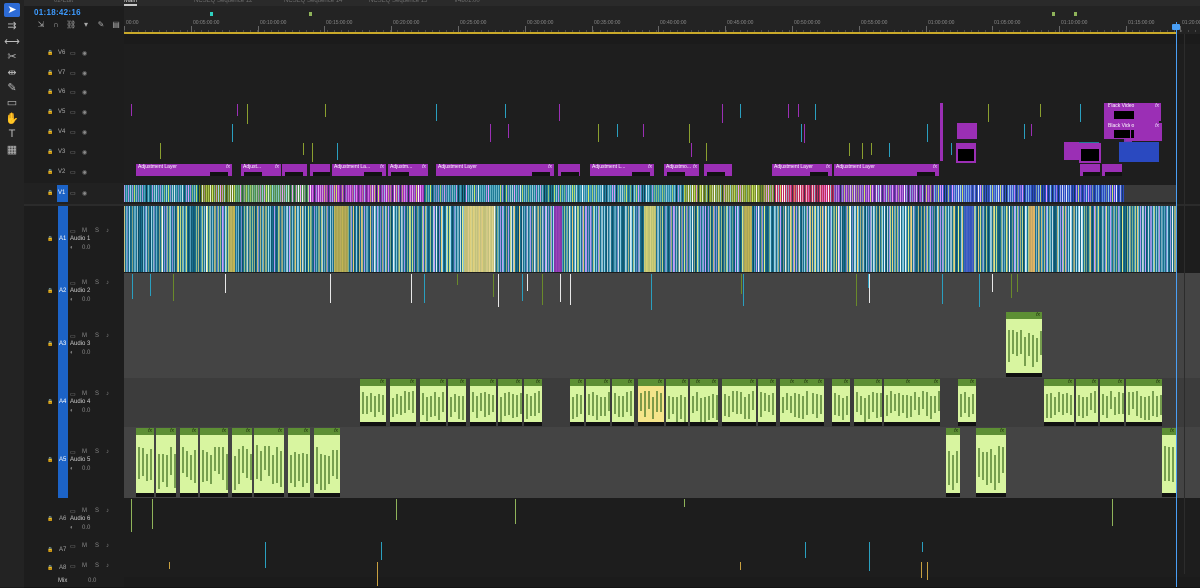 This screenshot has width=1200, height=588. I want to click on snap-magnet-icon: ∩, so click(56, 24).